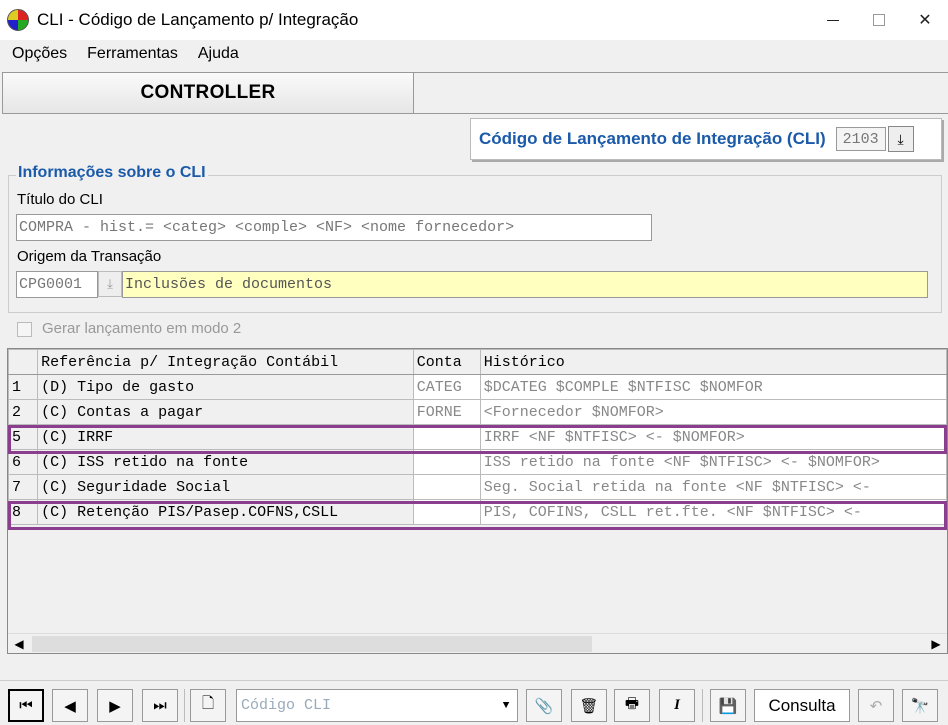 The height and width of the screenshot is (725, 948). Describe the element at coordinates (24, 329) in the screenshot. I see `modo2-checkbox` at that location.